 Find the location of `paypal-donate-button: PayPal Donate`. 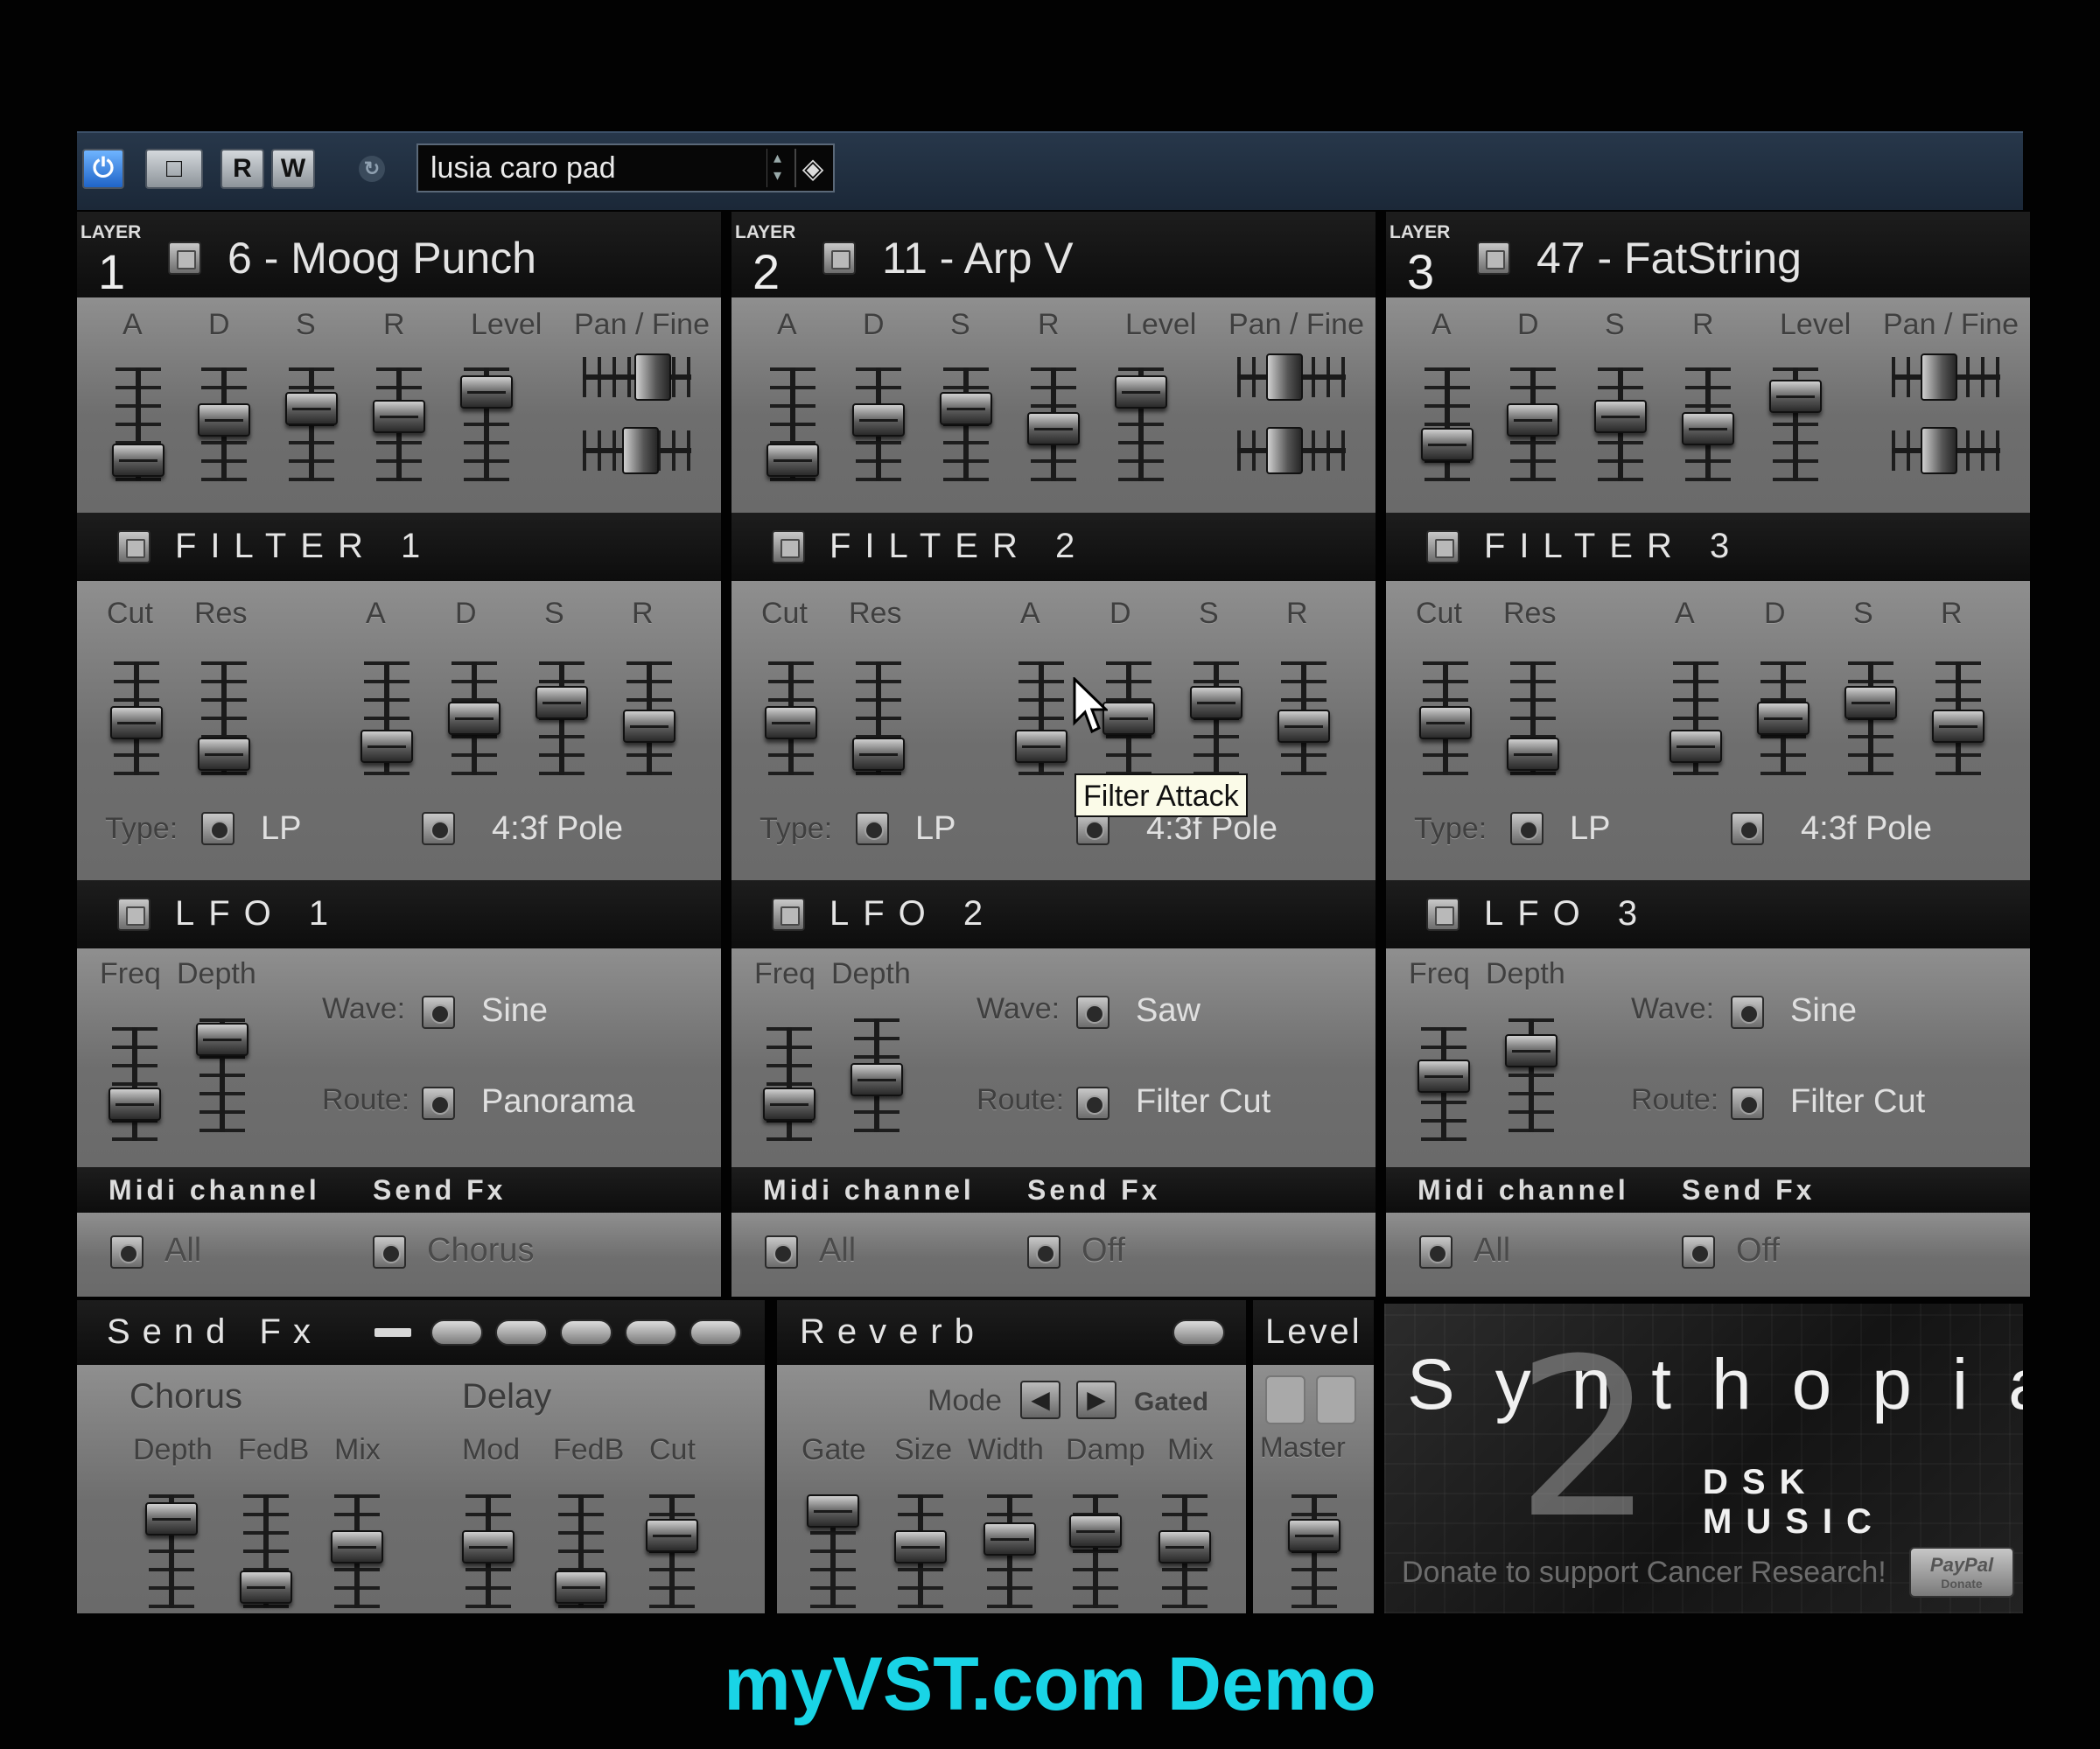

paypal-donate-button: PayPal Donate is located at coordinates (1961, 1572).